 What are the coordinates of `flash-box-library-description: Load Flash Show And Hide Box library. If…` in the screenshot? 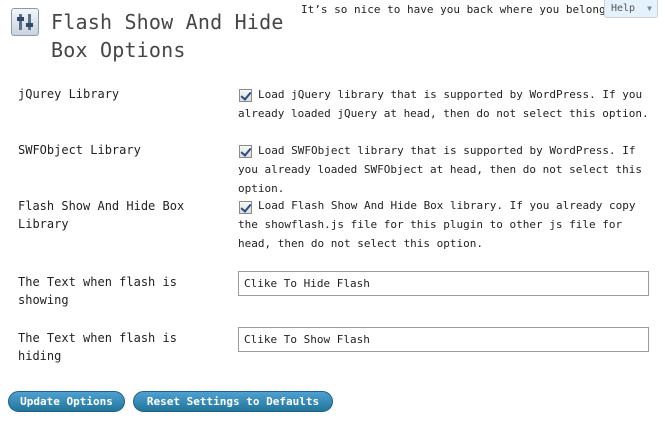 It's located at (437, 224).